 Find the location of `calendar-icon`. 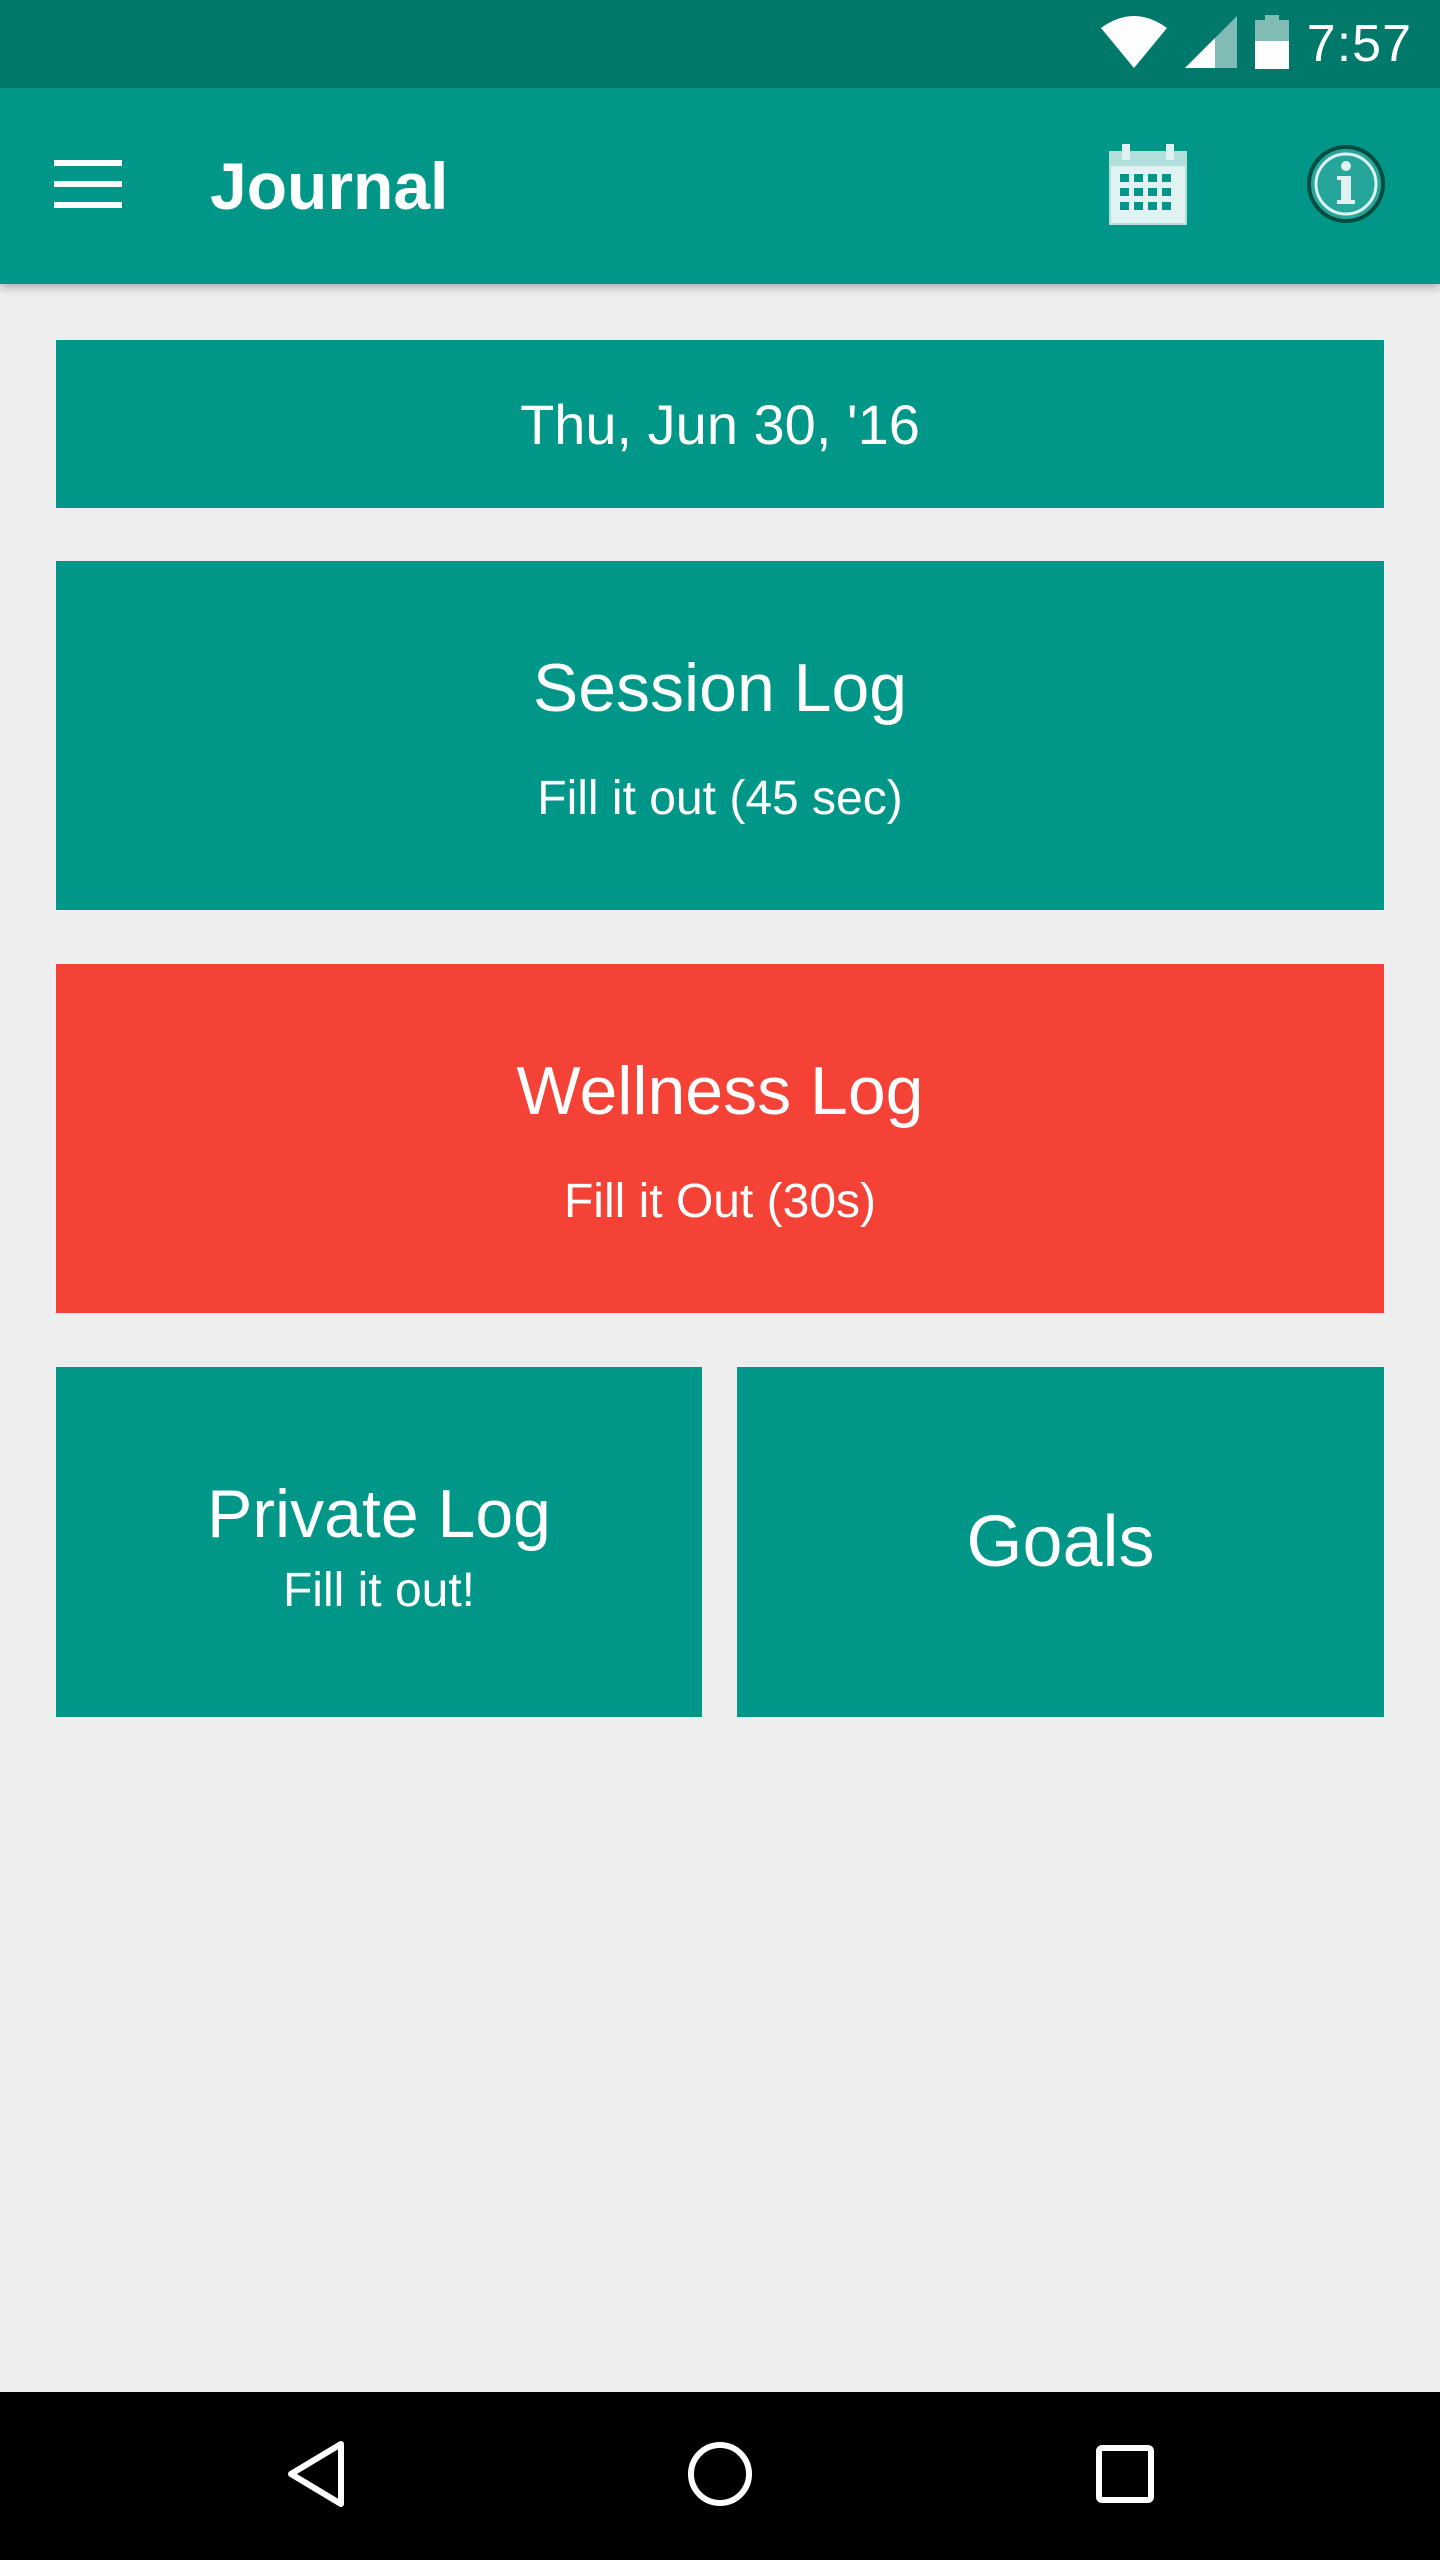

calendar-icon is located at coordinates (1148, 186).